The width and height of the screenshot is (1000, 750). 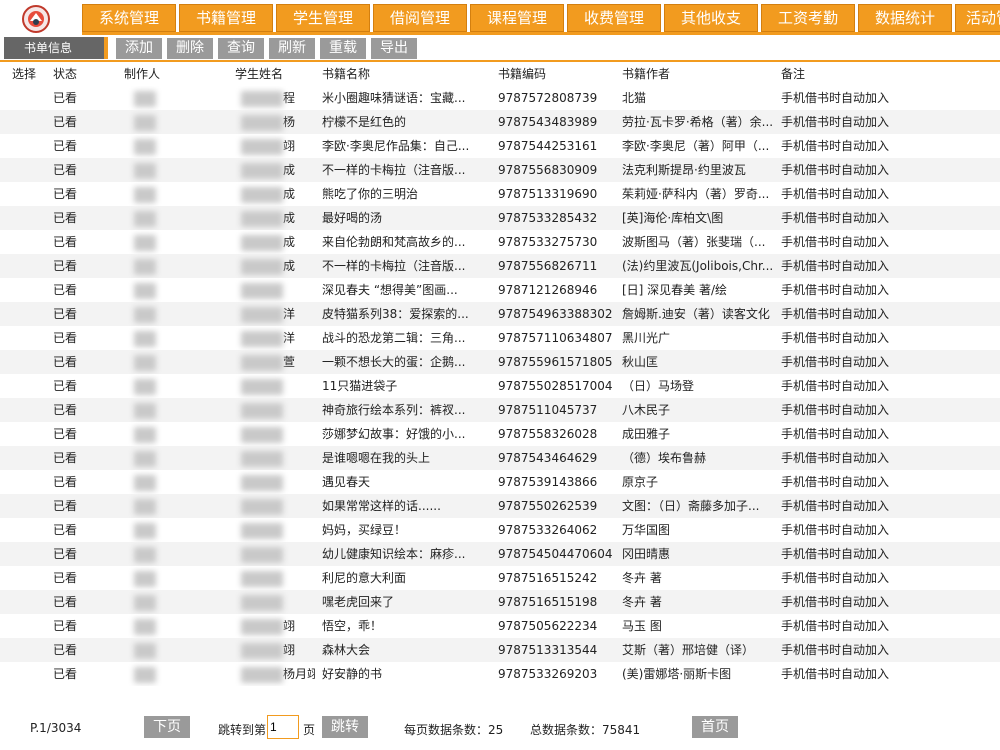 I want to click on school-logo-icon, so click(x=36, y=19).